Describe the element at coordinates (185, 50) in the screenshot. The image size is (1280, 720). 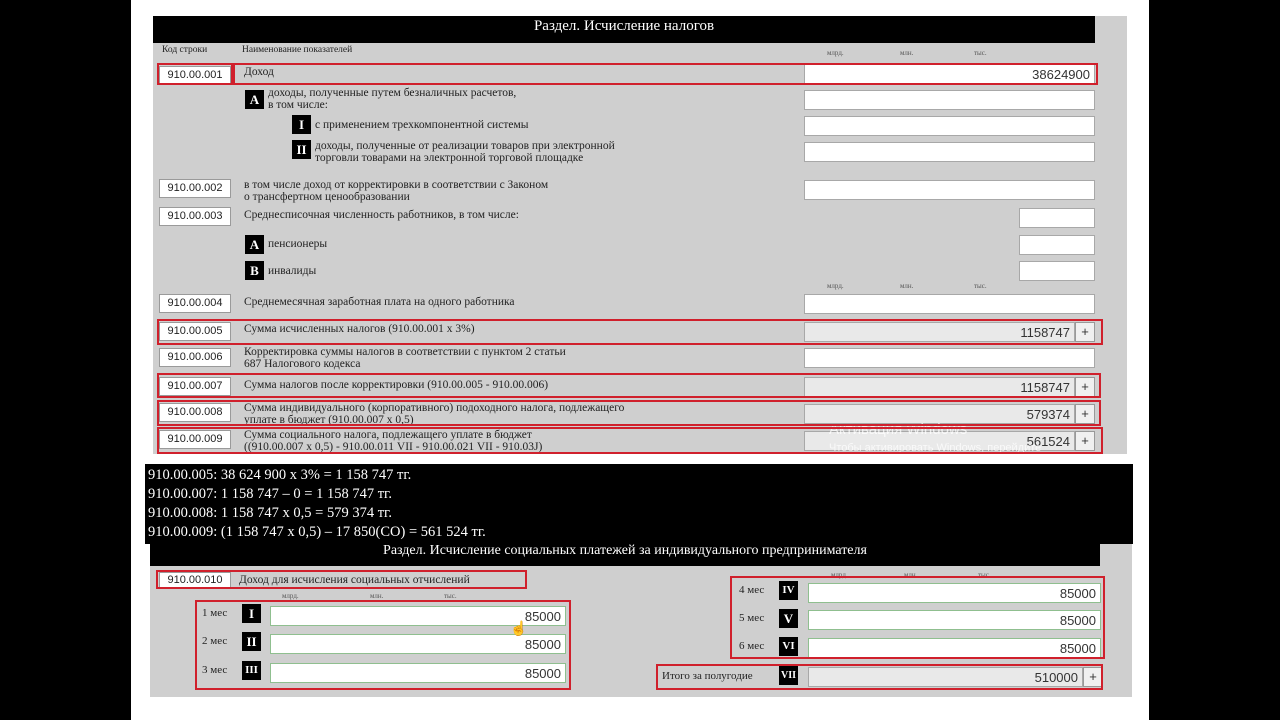
I see `column-header-code: Код строки` at that location.